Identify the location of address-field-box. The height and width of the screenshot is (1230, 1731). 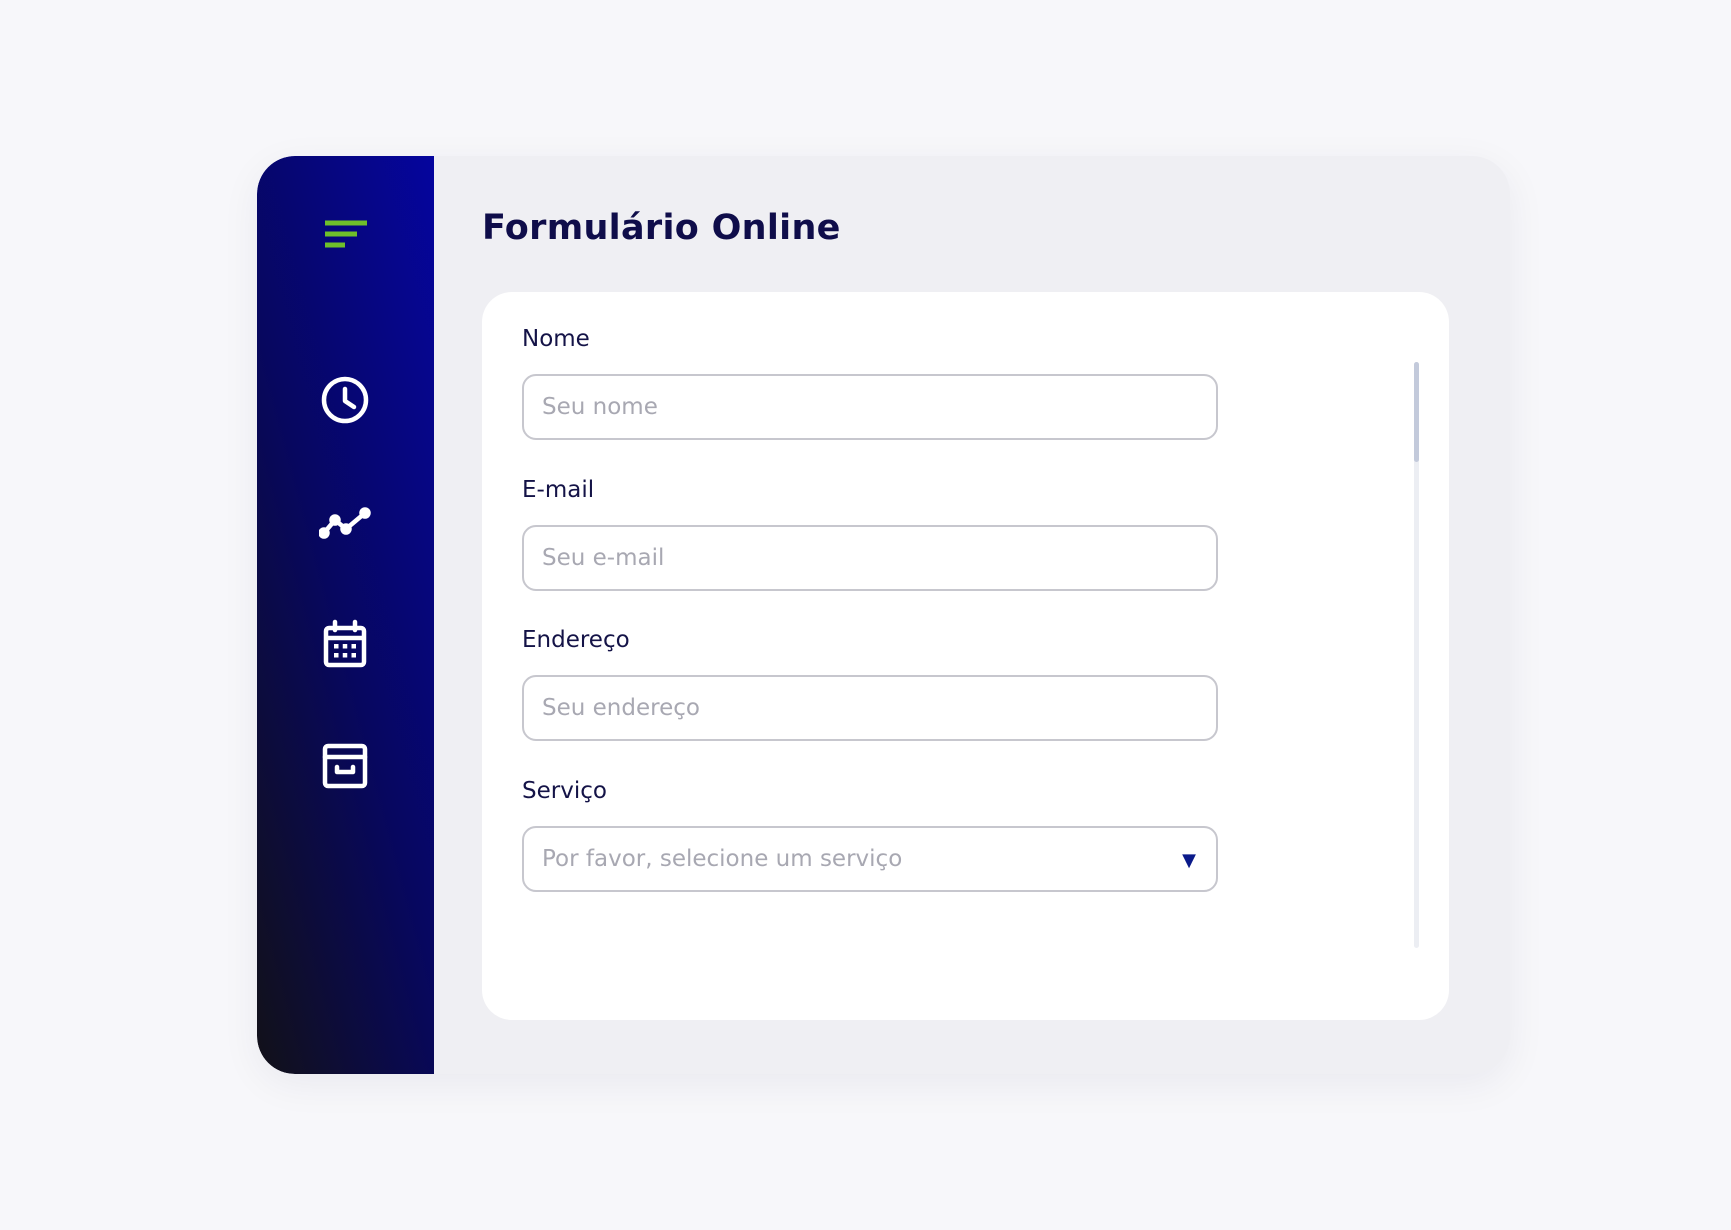
(870, 708).